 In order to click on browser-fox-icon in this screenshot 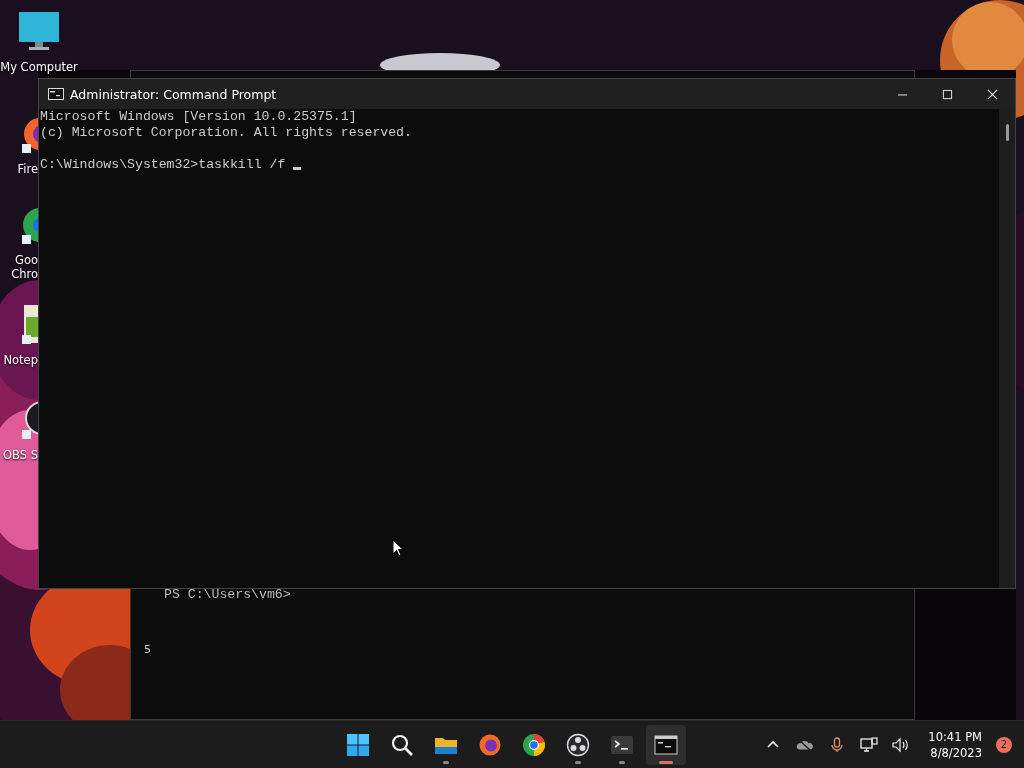, I will do `click(490, 744)`.